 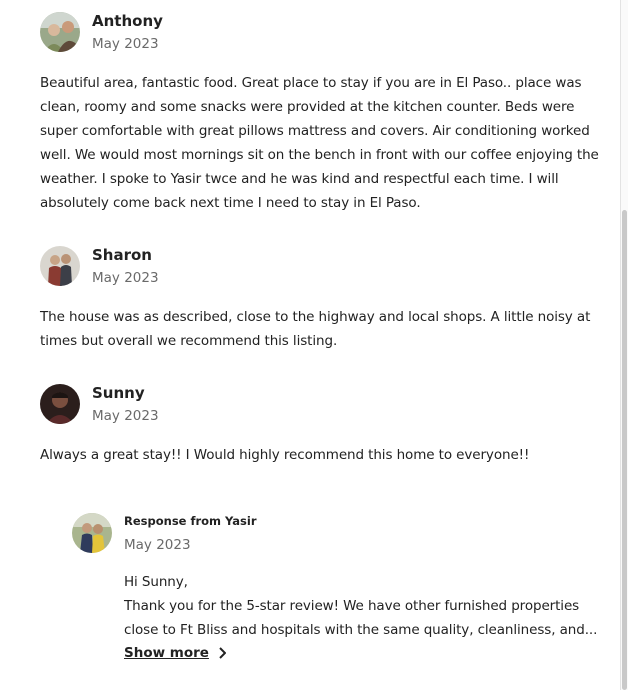 What do you see at coordinates (156, 582) in the screenshot?
I see `response-greeting: Hi Sunny,` at bounding box center [156, 582].